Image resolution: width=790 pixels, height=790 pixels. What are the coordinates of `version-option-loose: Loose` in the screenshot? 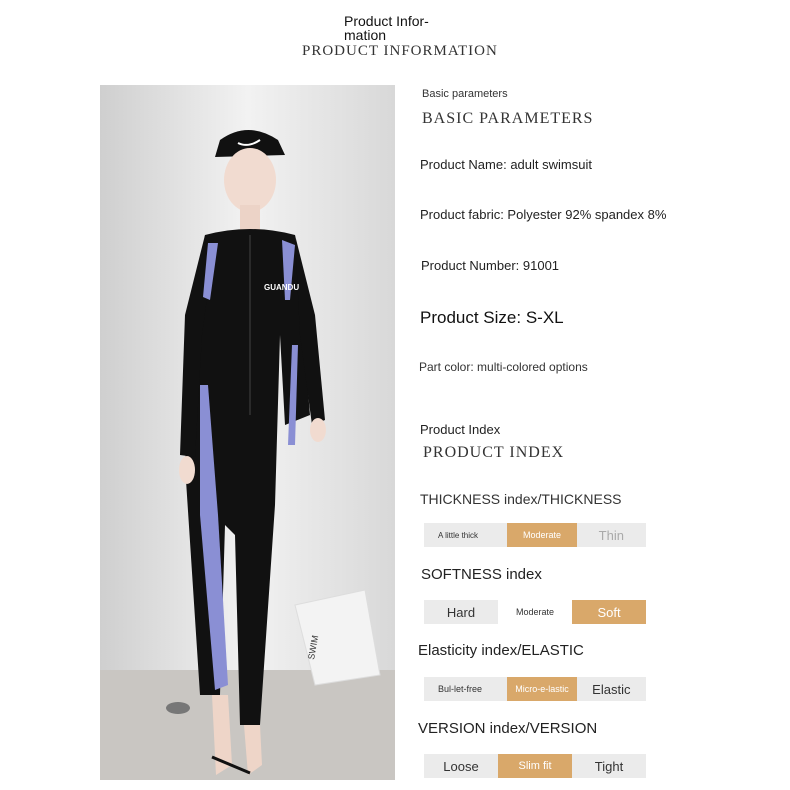 It's located at (461, 766).